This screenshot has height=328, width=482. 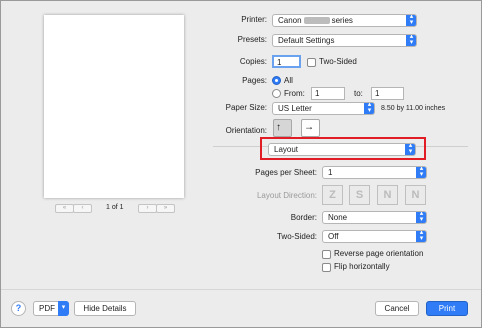 I want to click on reverse-orientation-checkbox, so click(x=326, y=254).